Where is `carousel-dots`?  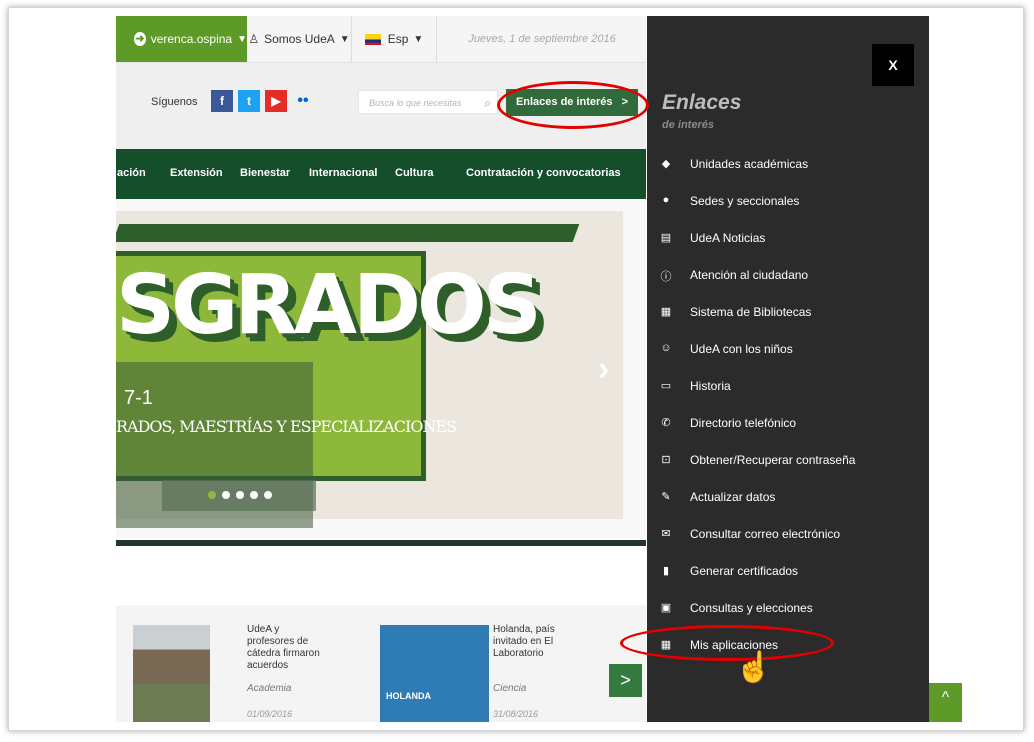
carousel-dots is located at coordinates (239, 495).